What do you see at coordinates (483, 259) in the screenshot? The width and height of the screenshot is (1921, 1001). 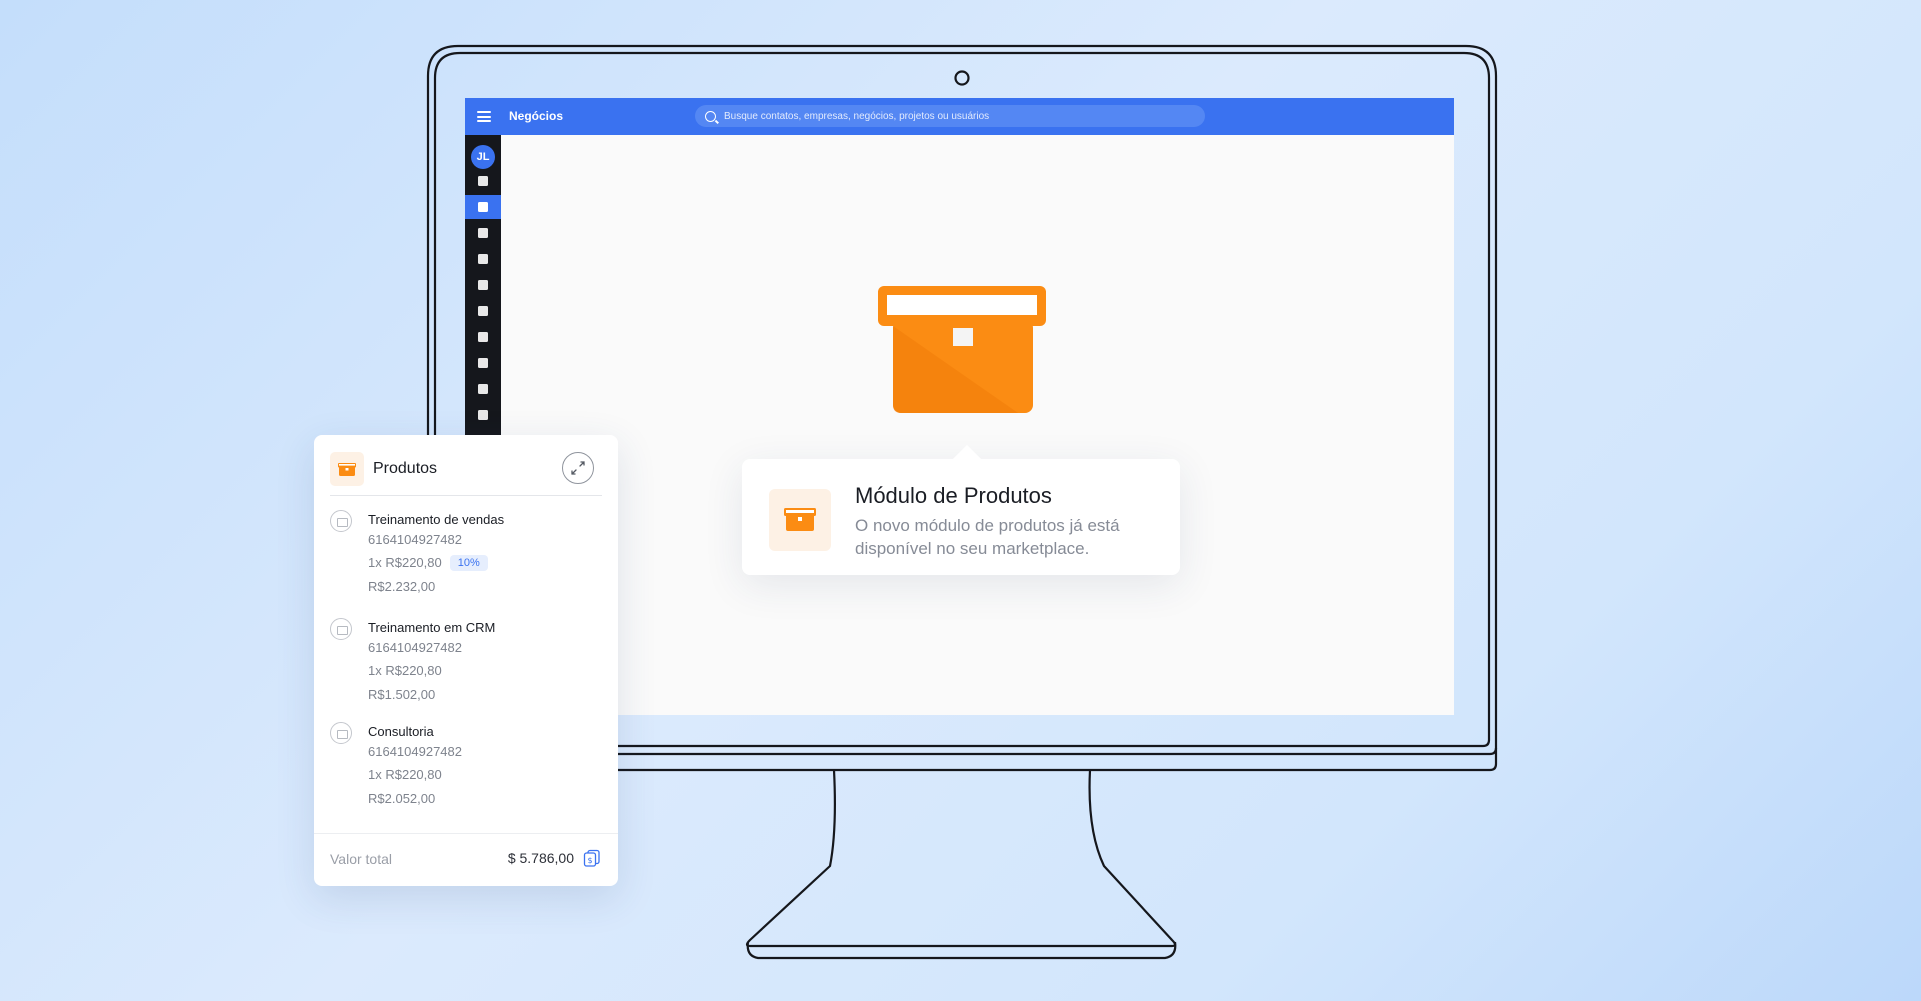 I see `clipboard-icon` at bounding box center [483, 259].